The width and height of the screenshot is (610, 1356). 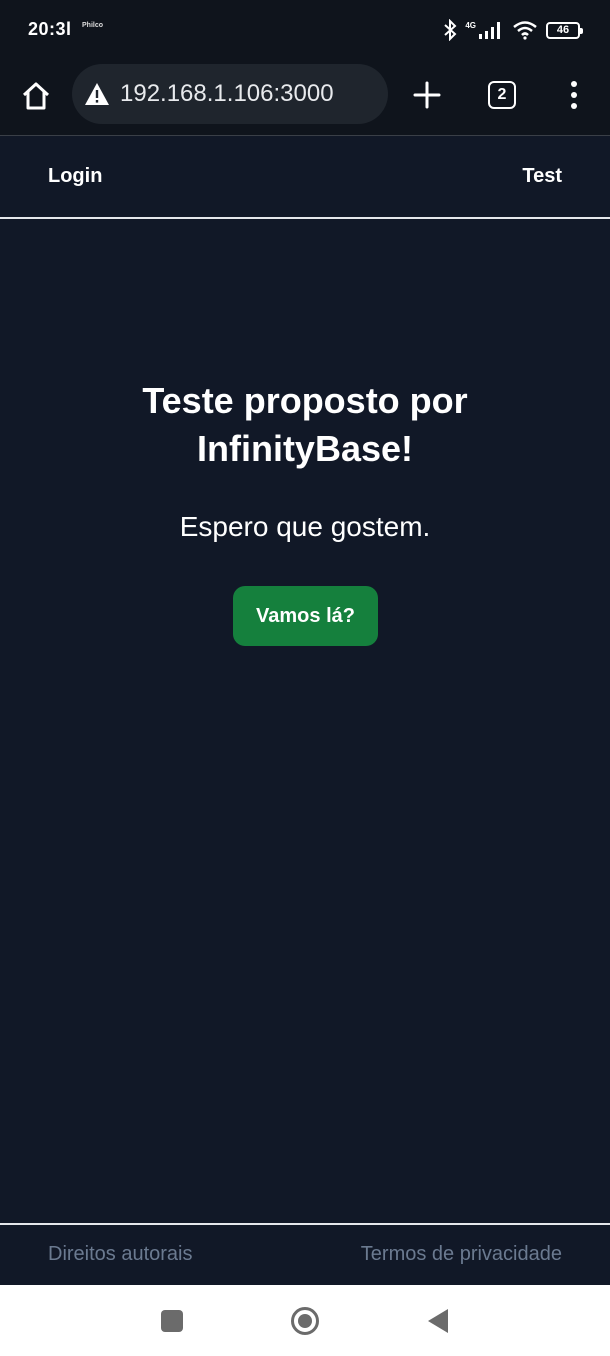 What do you see at coordinates (305, 425) in the screenshot?
I see `page-heading: Teste proposto por InfinityBase!` at bounding box center [305, 425].